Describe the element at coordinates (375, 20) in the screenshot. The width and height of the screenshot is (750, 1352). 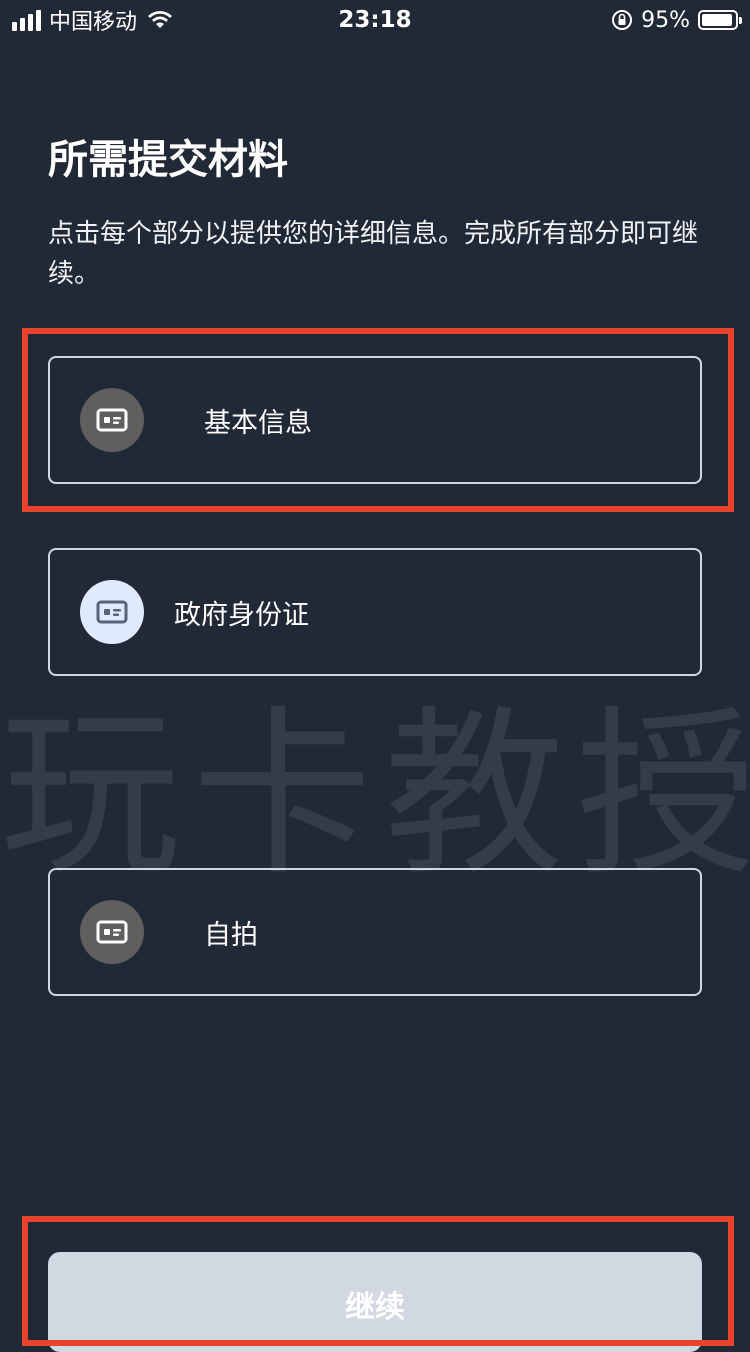
I see `status-bar: 中国移动 23:18 95%` at that location.